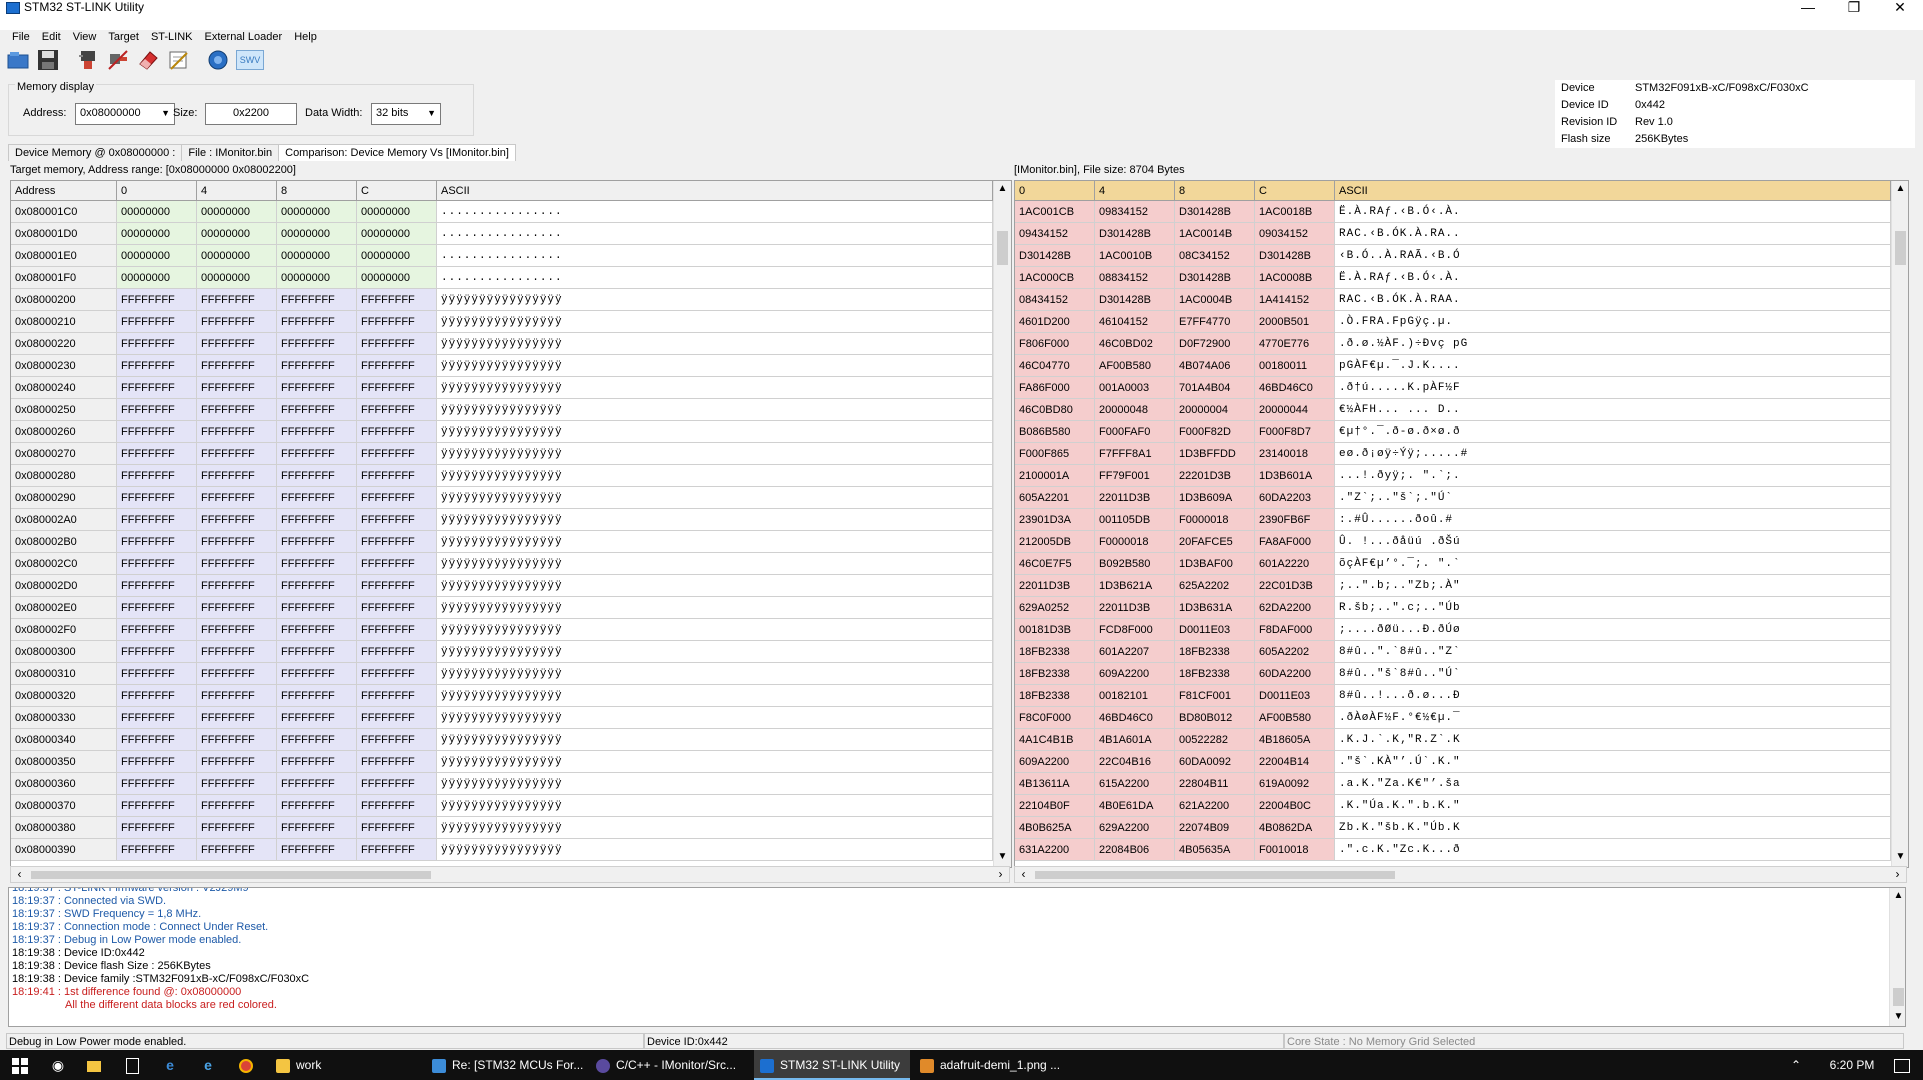 This screenshot has height=1080, width=1923. Describe the element at coordinates (1215, 806) in the screenshot. I see `diff-data-cell: 621A2200` at that location.